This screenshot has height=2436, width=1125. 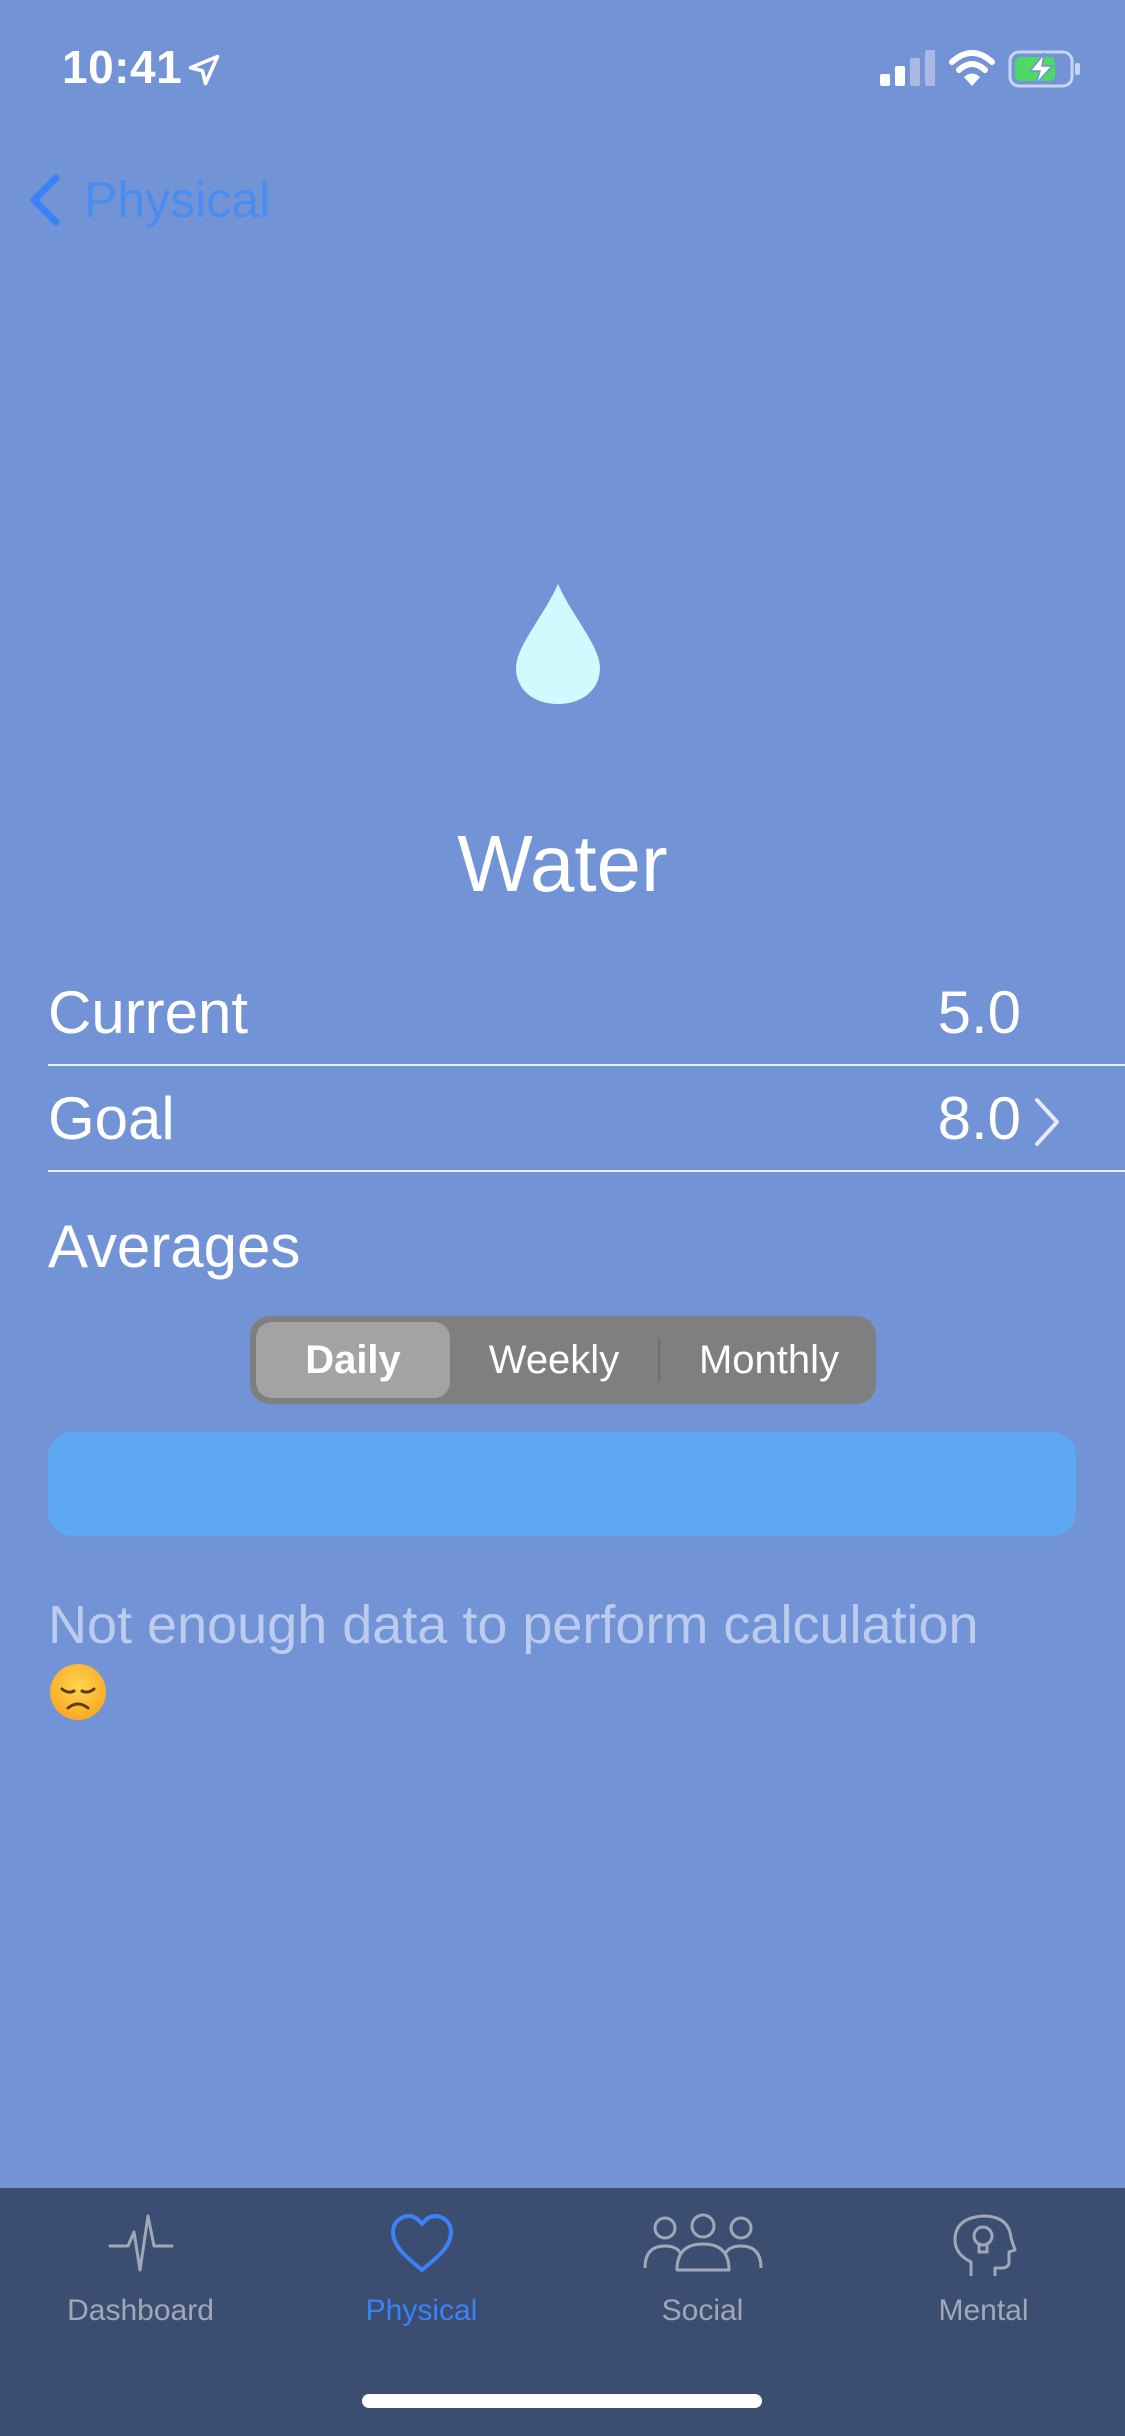 I want to click on water-drop-icon, so click(x=558, y=644).